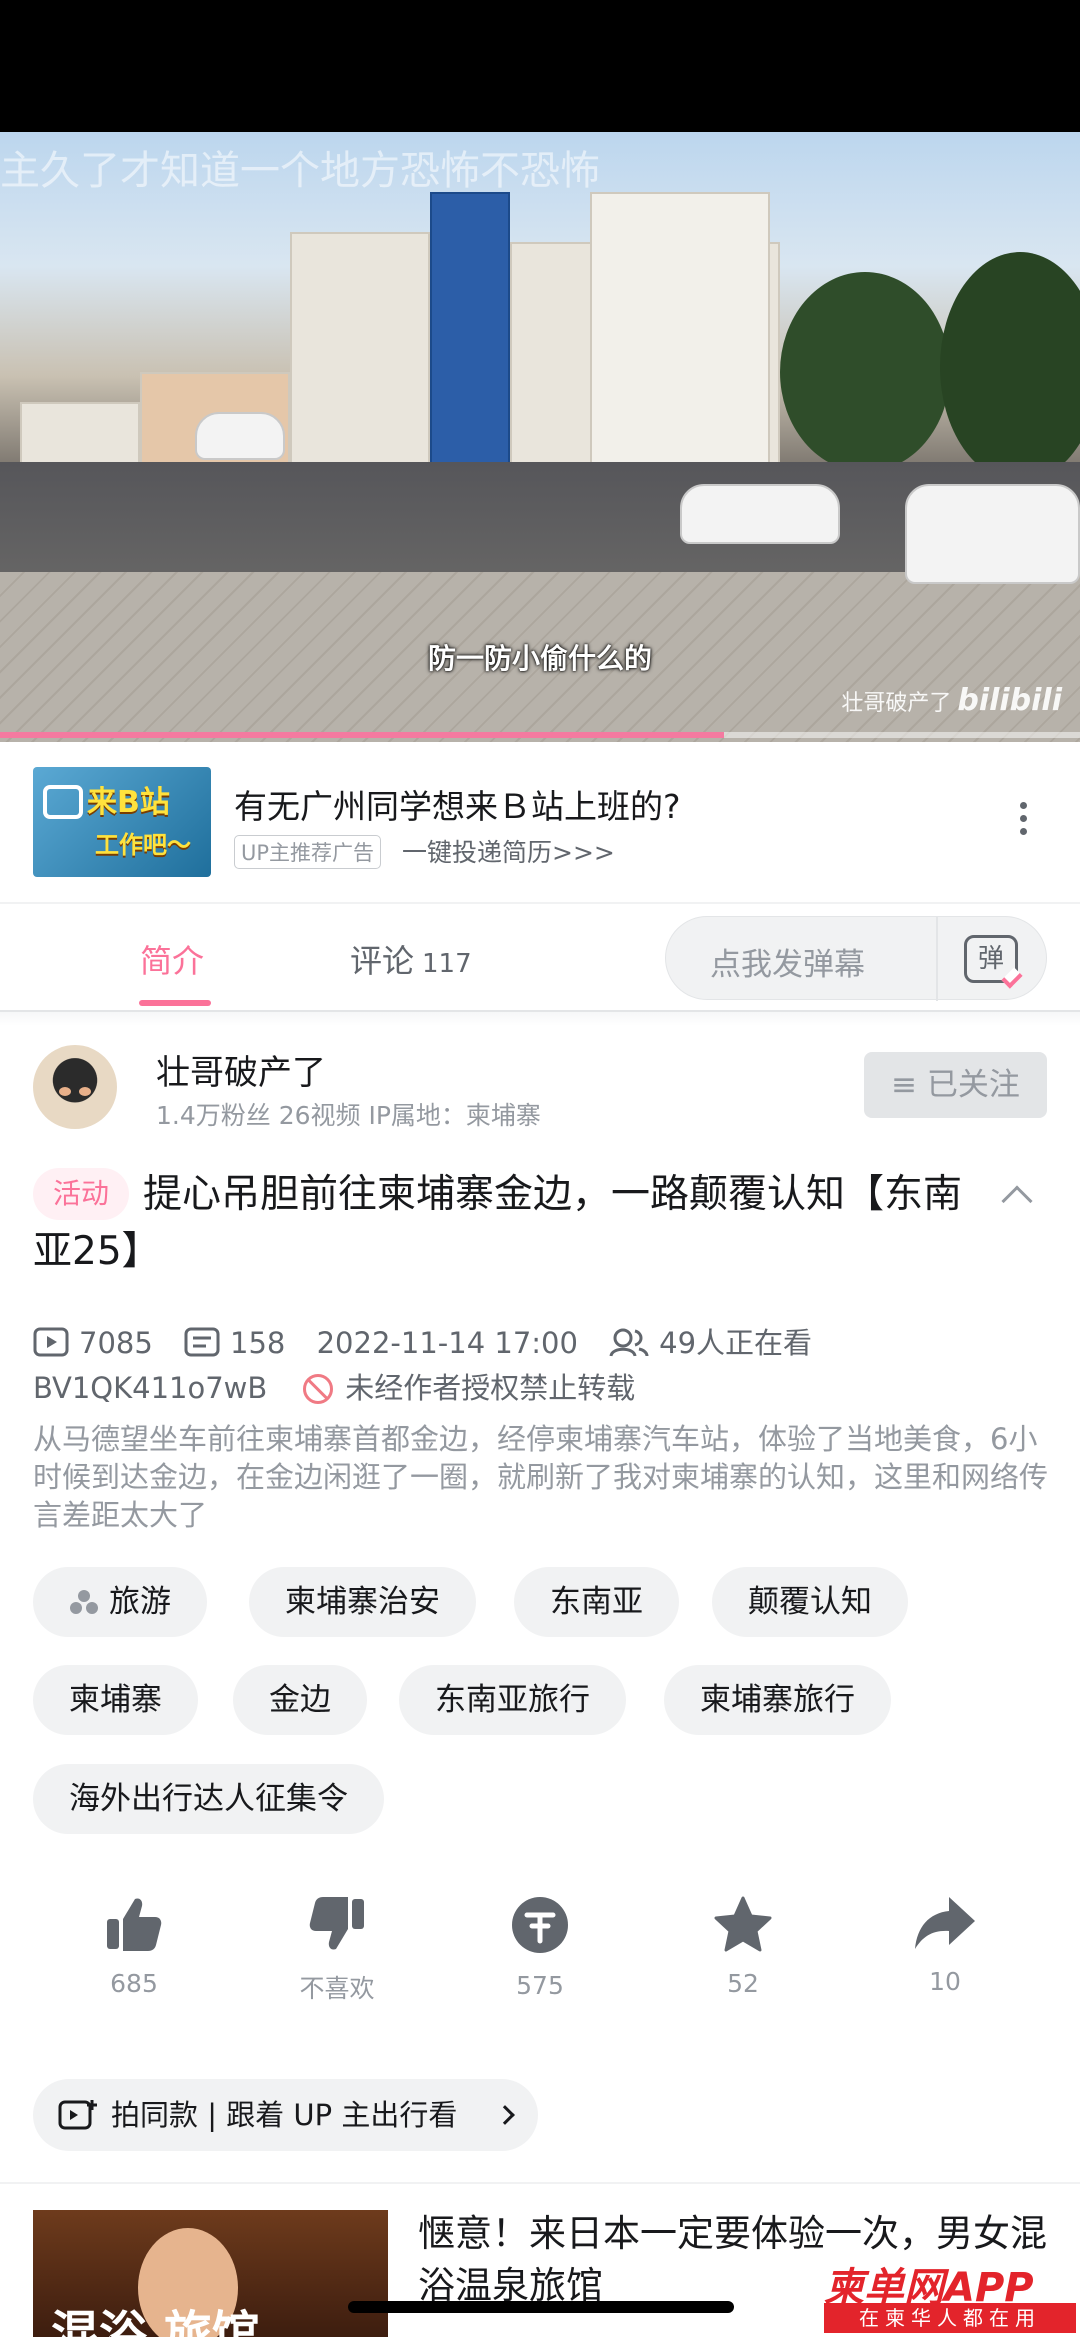 The image size is (1080, 2337). Describe the element at coordinates (150, 1388) in the screenshot. I see `bvid: BV1QK411o7wB` at that location.